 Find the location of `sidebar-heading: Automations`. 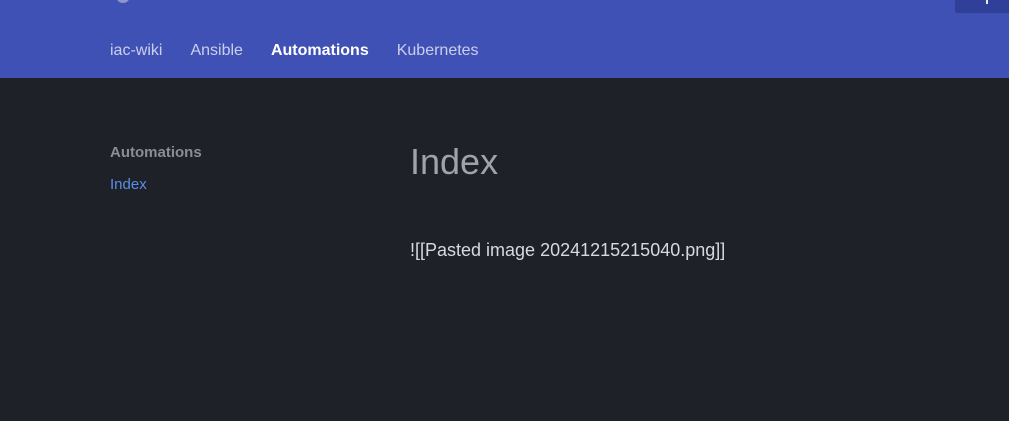

sidebar-heading: Automations is located at coordinates (156, 152).